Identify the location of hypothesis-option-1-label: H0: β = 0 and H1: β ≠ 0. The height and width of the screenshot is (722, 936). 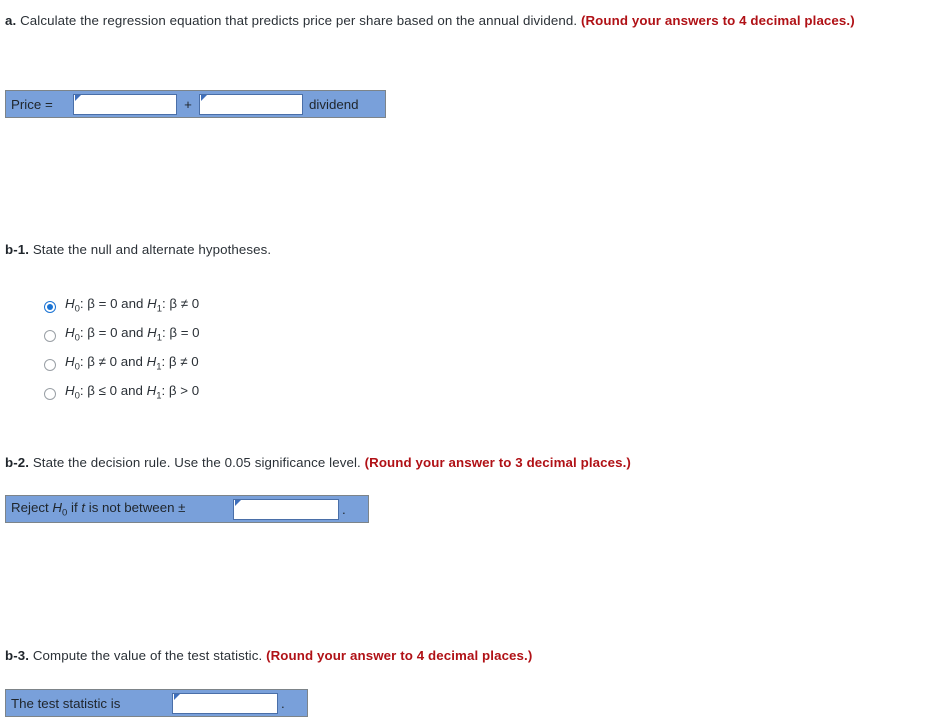
(132, 305).